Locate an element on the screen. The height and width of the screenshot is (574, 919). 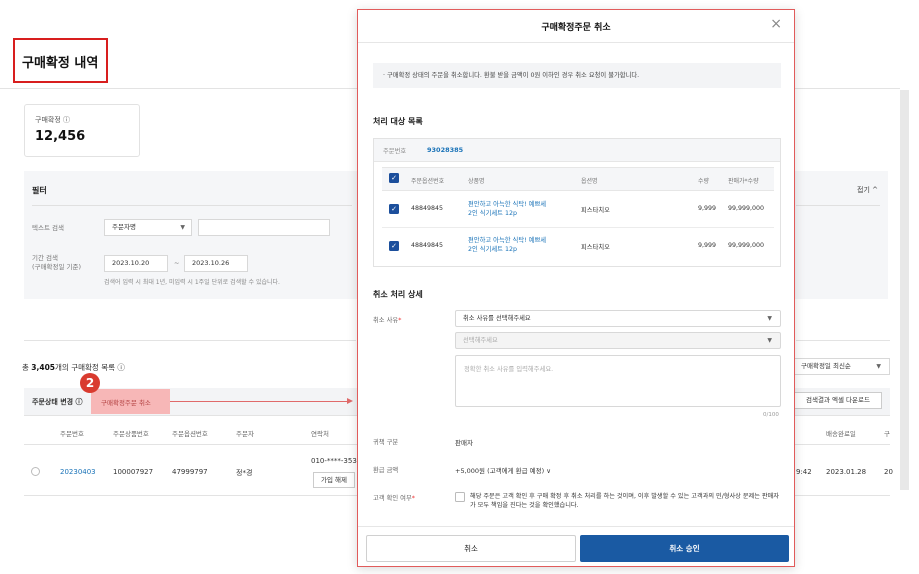
status-change-label: 주문상태 변경 ⓘ is located at coordinates (57, 402).